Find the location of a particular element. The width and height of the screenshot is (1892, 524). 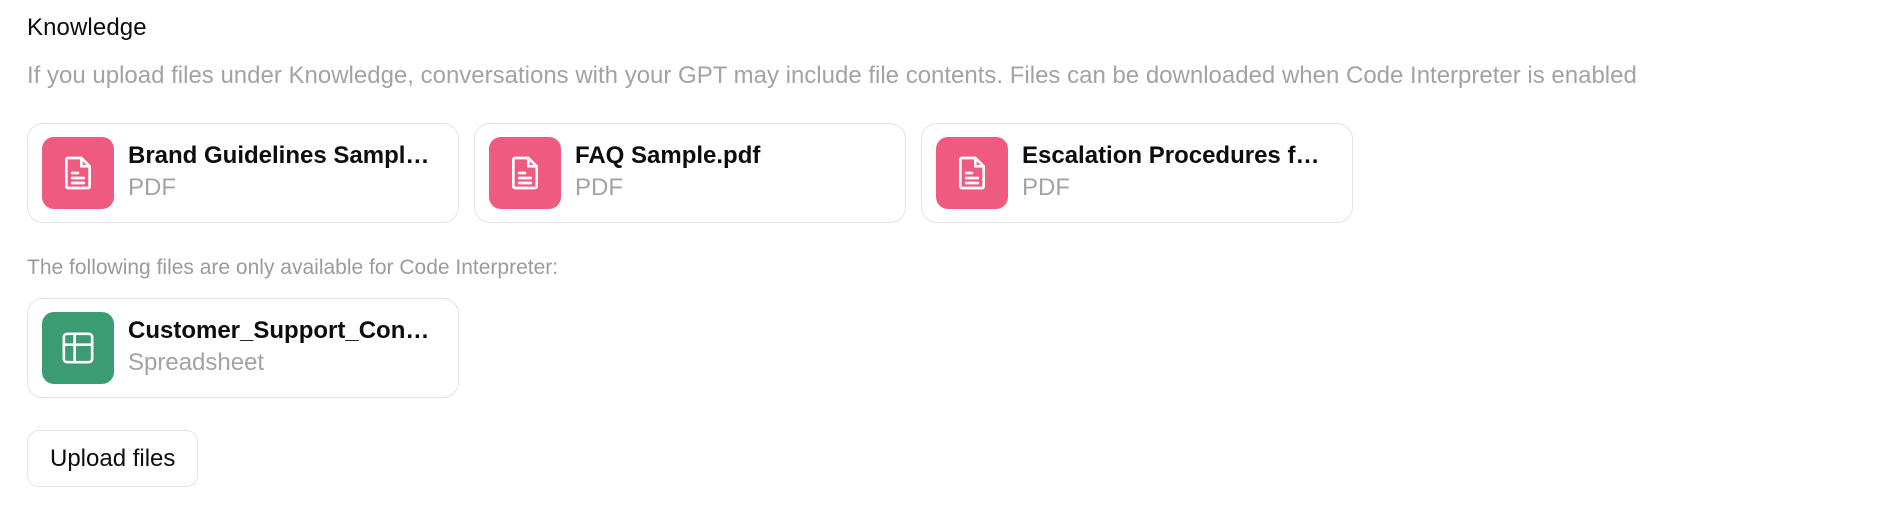

file-card: FAQ Sample.pdf PDF is located at coordinates (690, 173).